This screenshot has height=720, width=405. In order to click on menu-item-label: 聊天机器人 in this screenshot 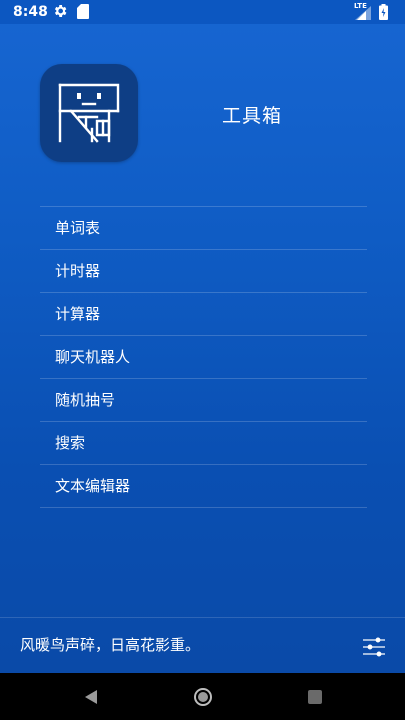, I will do `click(93, 357)`.